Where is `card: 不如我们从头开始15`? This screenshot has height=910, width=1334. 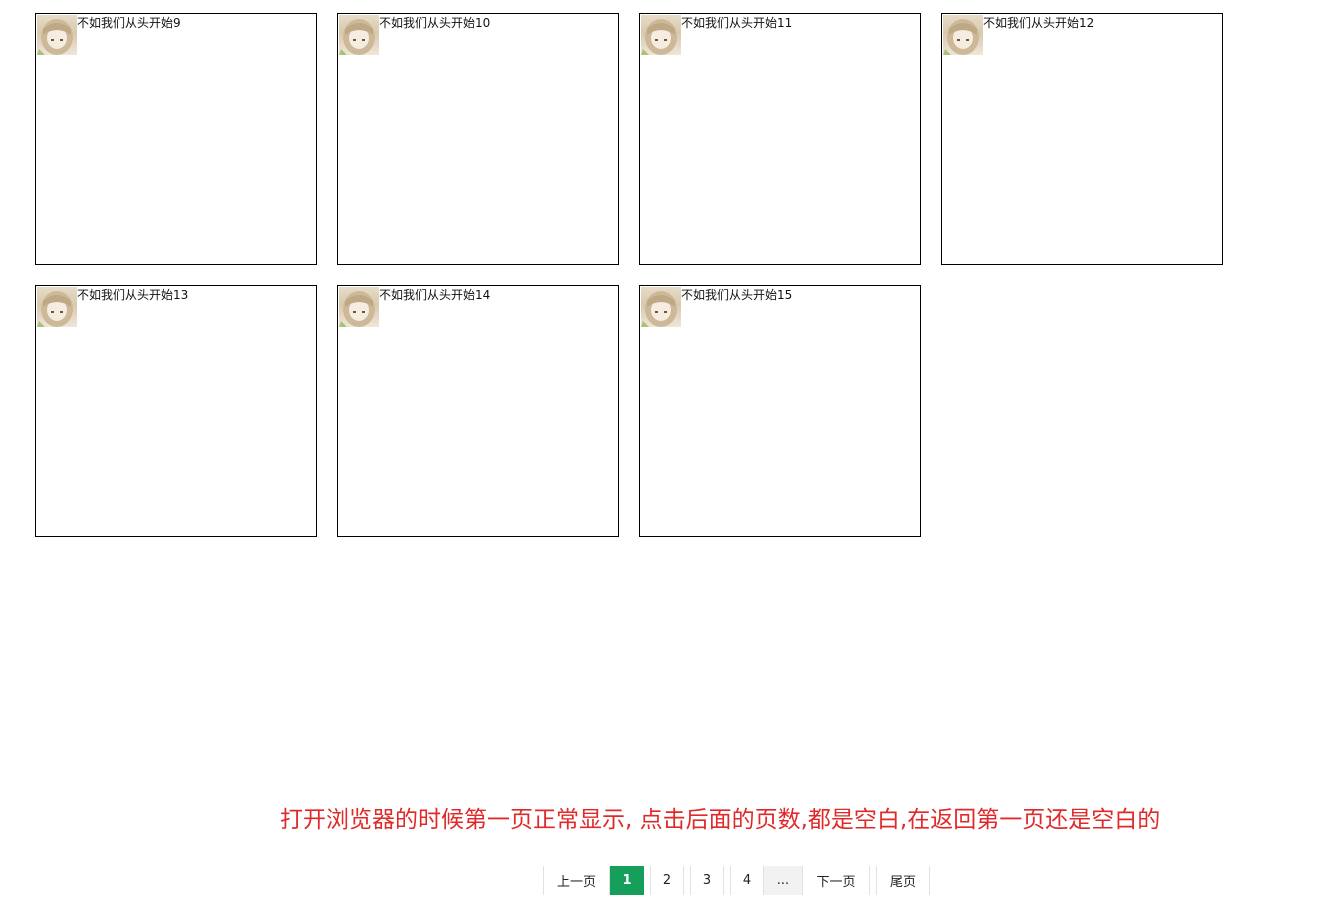 card: 不如我们从头开始15 is located at coordinates (780, 411).